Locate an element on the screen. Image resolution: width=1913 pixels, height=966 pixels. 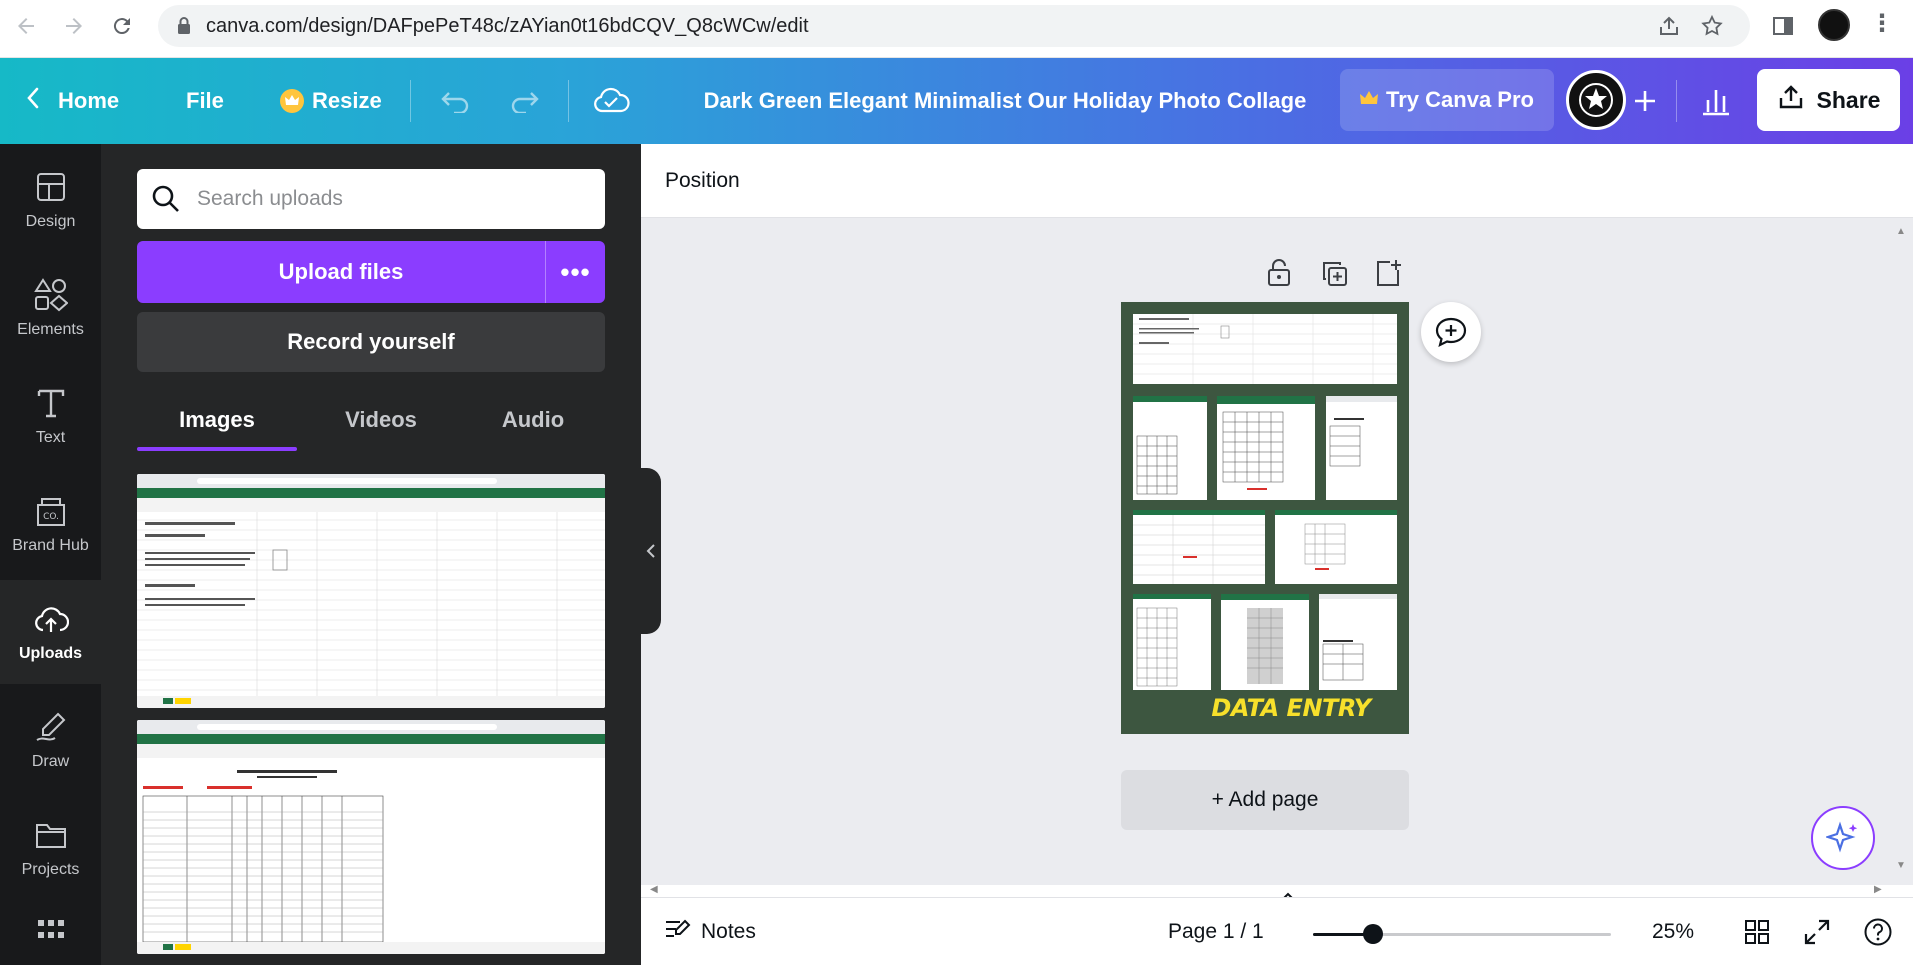
scroll-up-arrow-icon: ▲ is located at coordinates (1901, 231).